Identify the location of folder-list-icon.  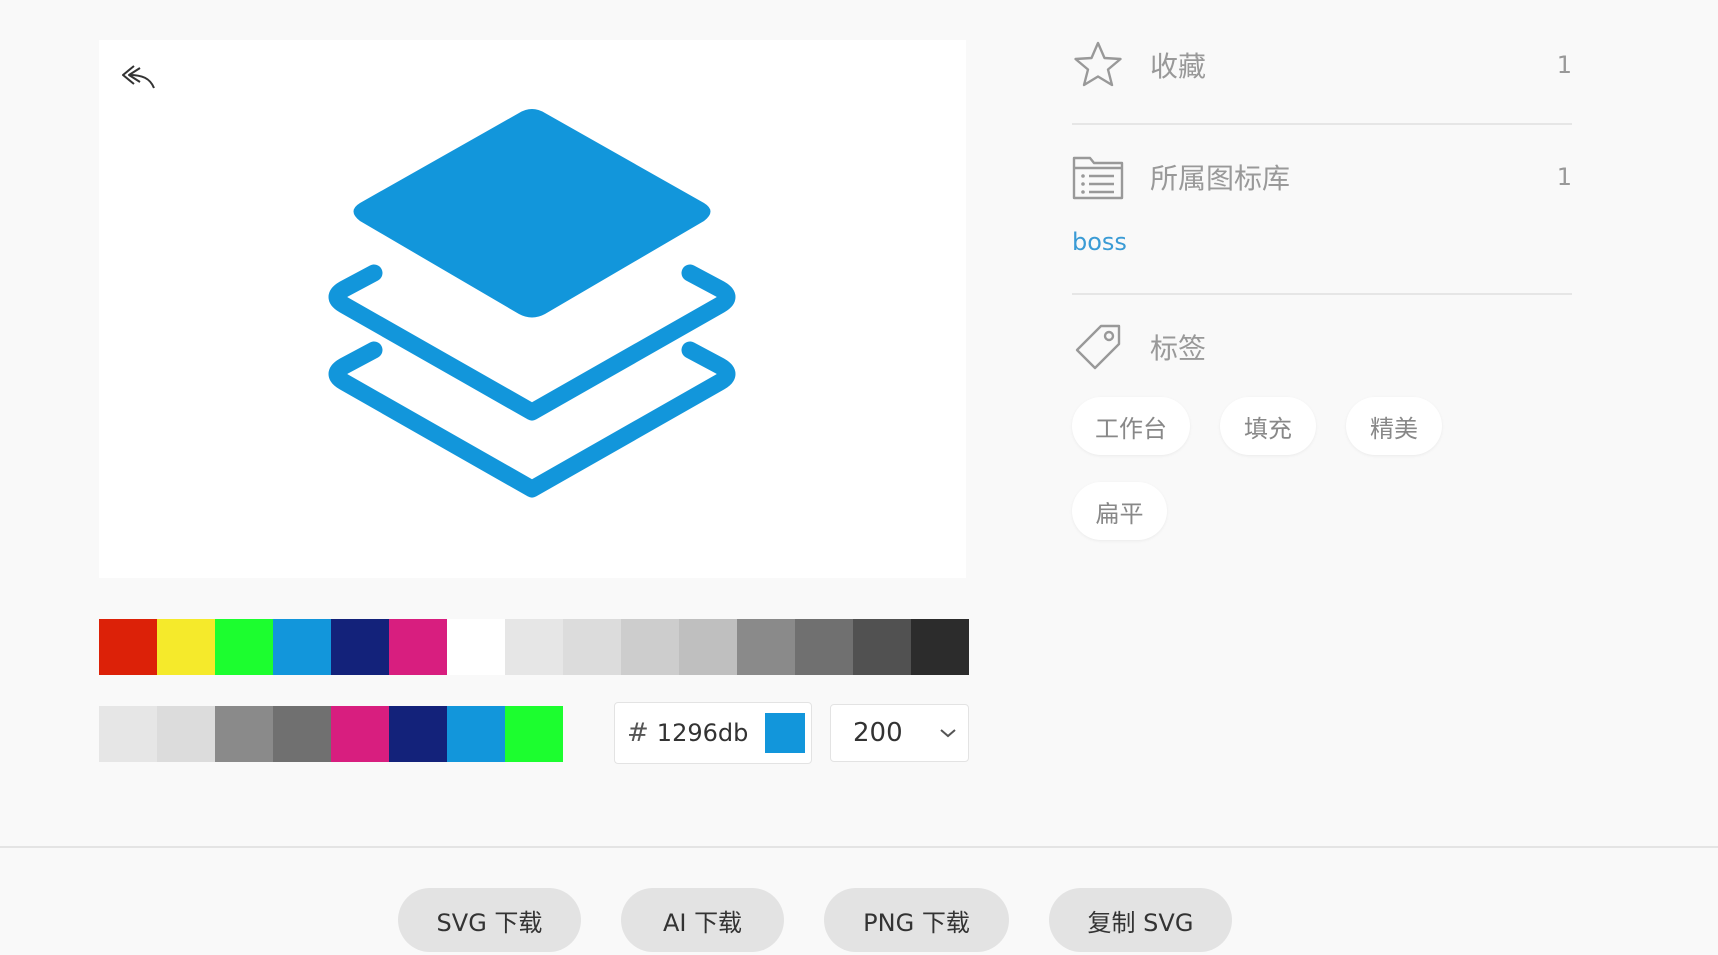
(1098, 177).